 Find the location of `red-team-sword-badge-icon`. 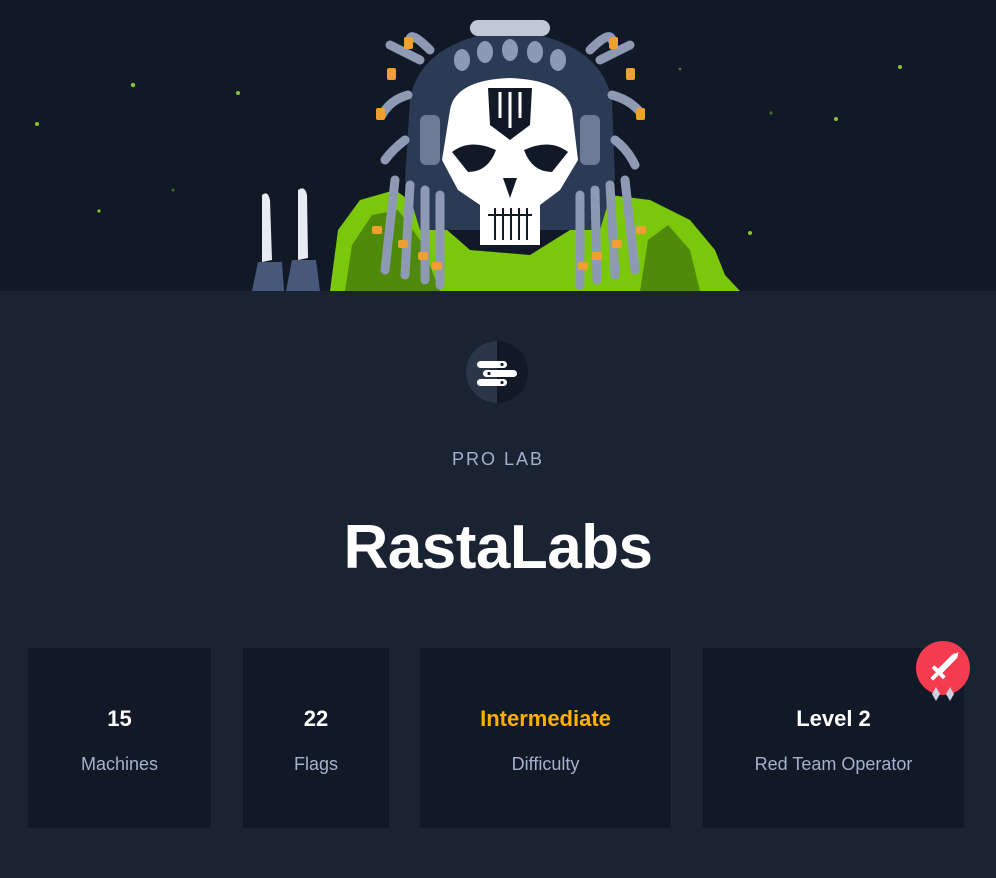

red-team-sword-badge-icon is located at coordinates (943, 674).